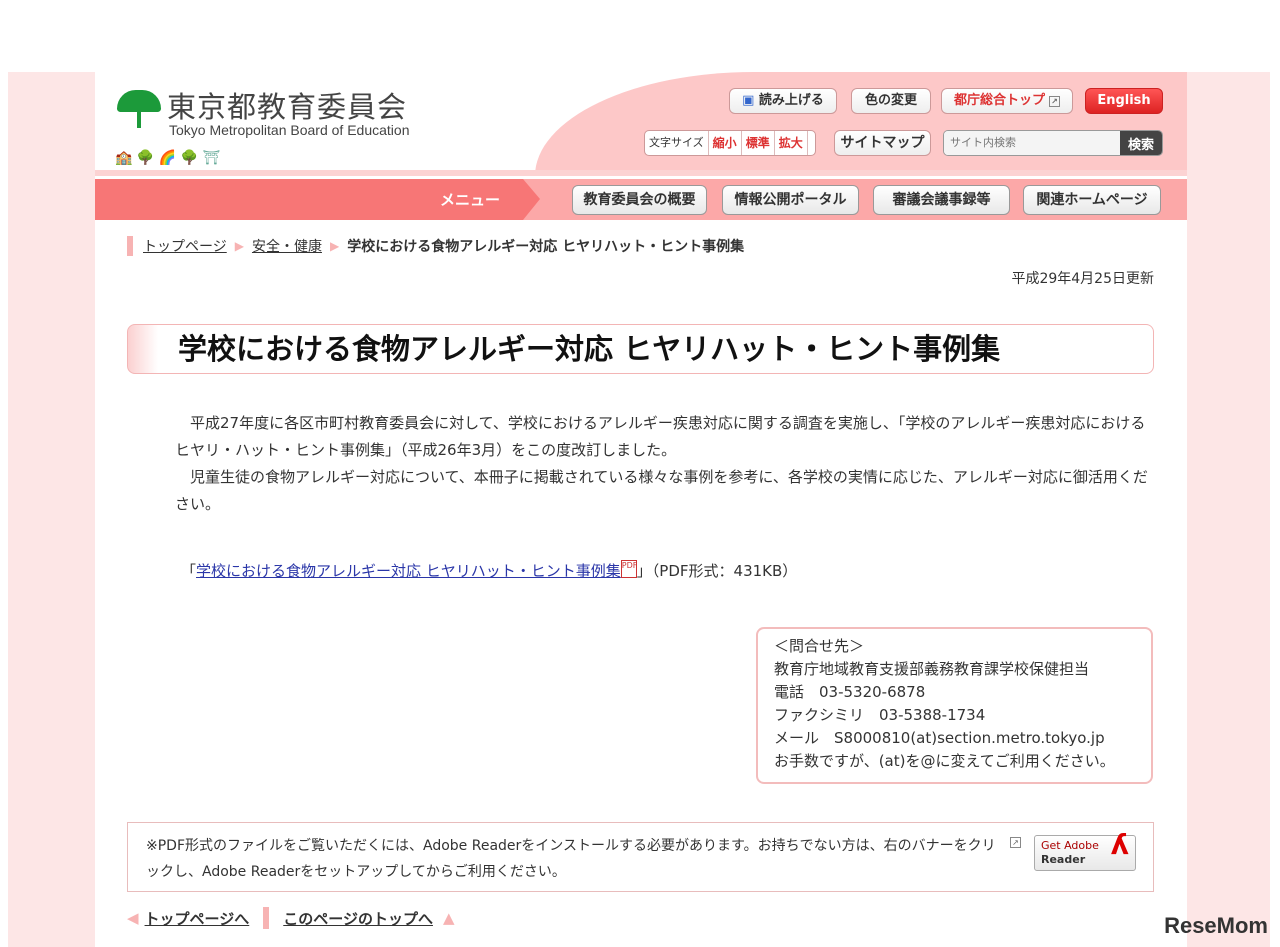 This screenshot has height=947, width=1280. I want to click on contact-department: 教育庁地域教育支援部義務教育課学校保健担当, so click(932, 669).